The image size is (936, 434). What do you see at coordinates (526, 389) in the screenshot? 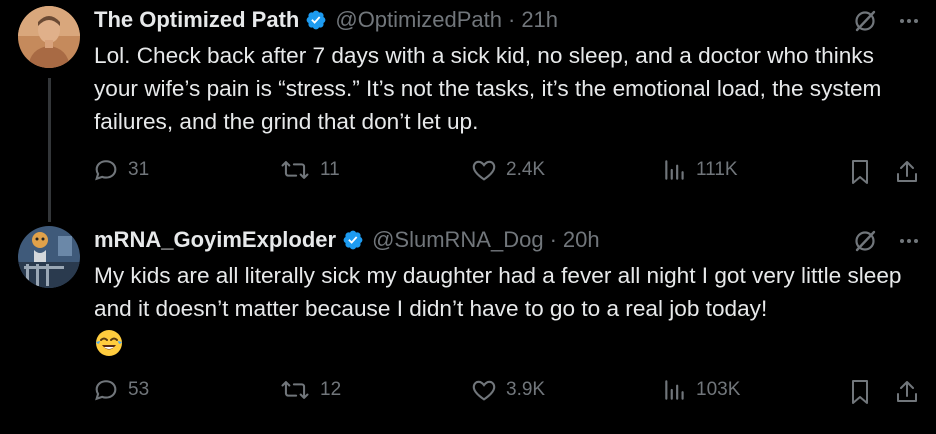
I see `like-count: 3.9K` at bounding box center [526, 389].